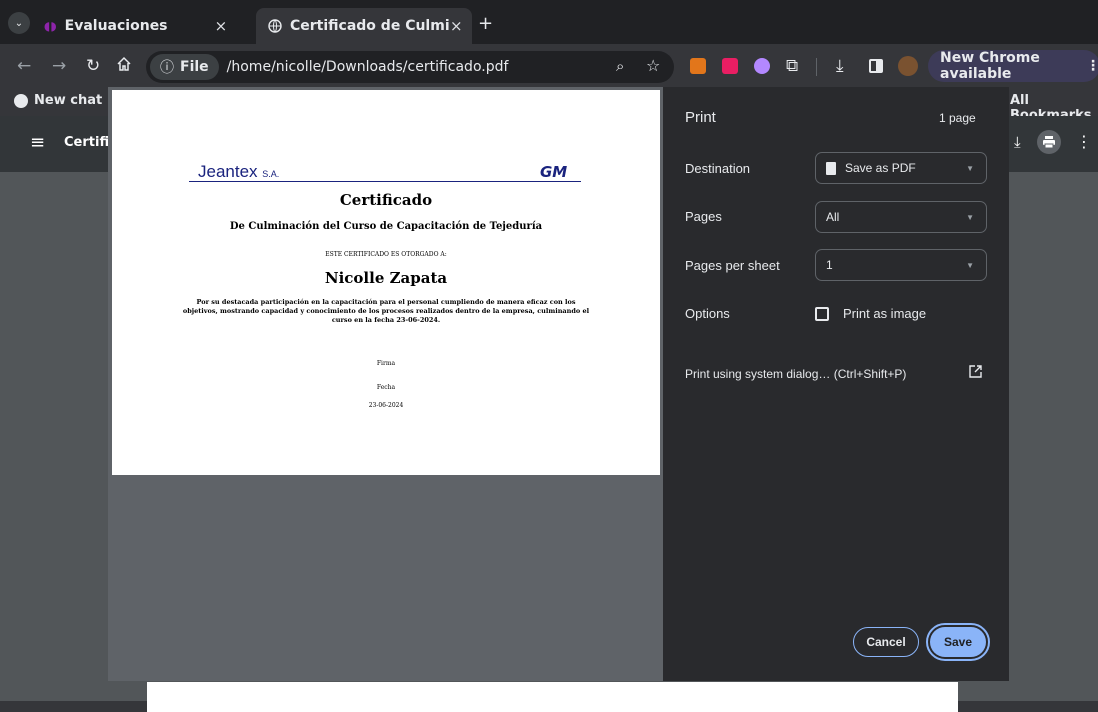 Image resolution: width=1098 pixels, height=712 pixels. I want to click on chatgpt-icon, so click(21, 100).